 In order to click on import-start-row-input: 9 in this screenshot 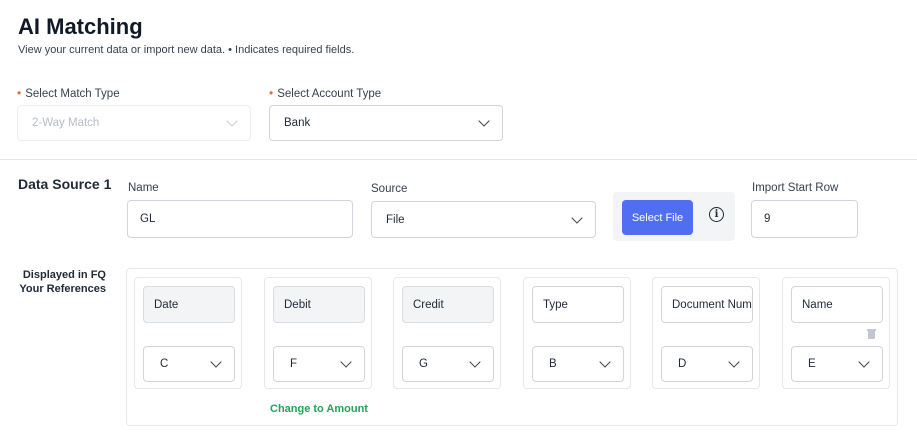, I will do `click(804, 219)`.